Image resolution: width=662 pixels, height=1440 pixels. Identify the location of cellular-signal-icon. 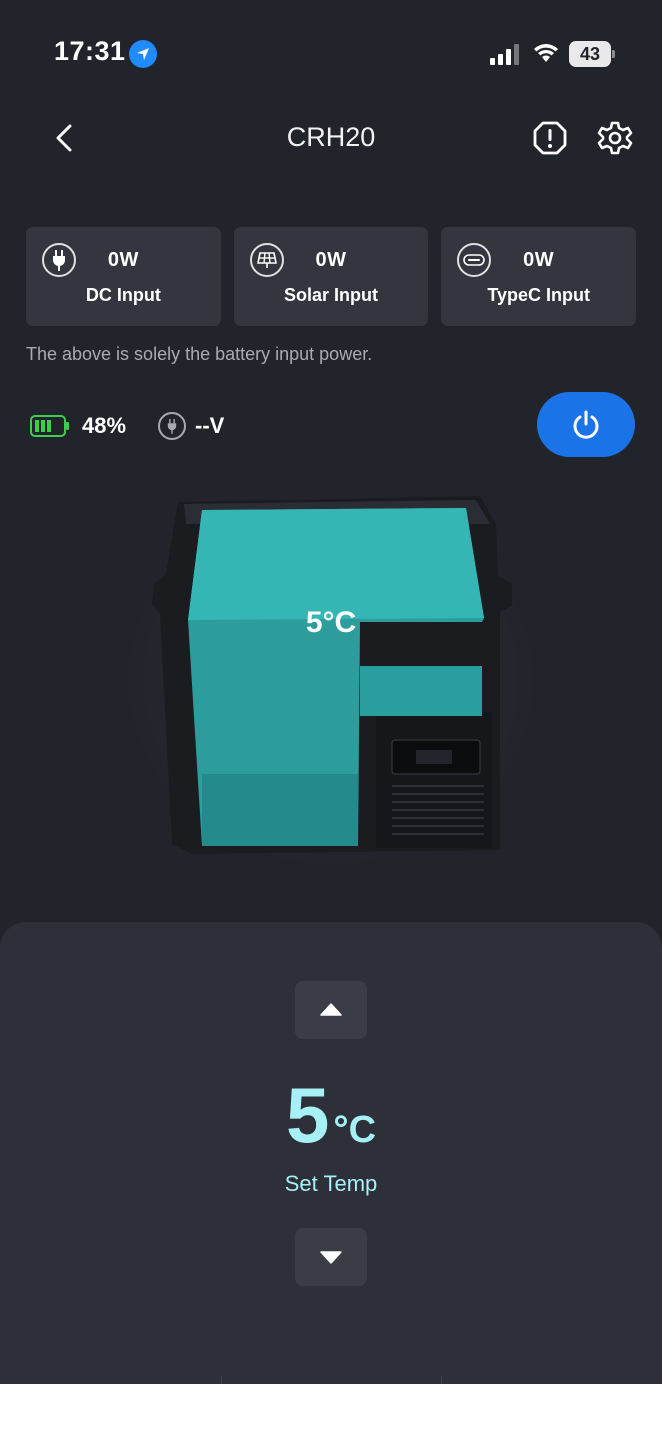
(504, 54).